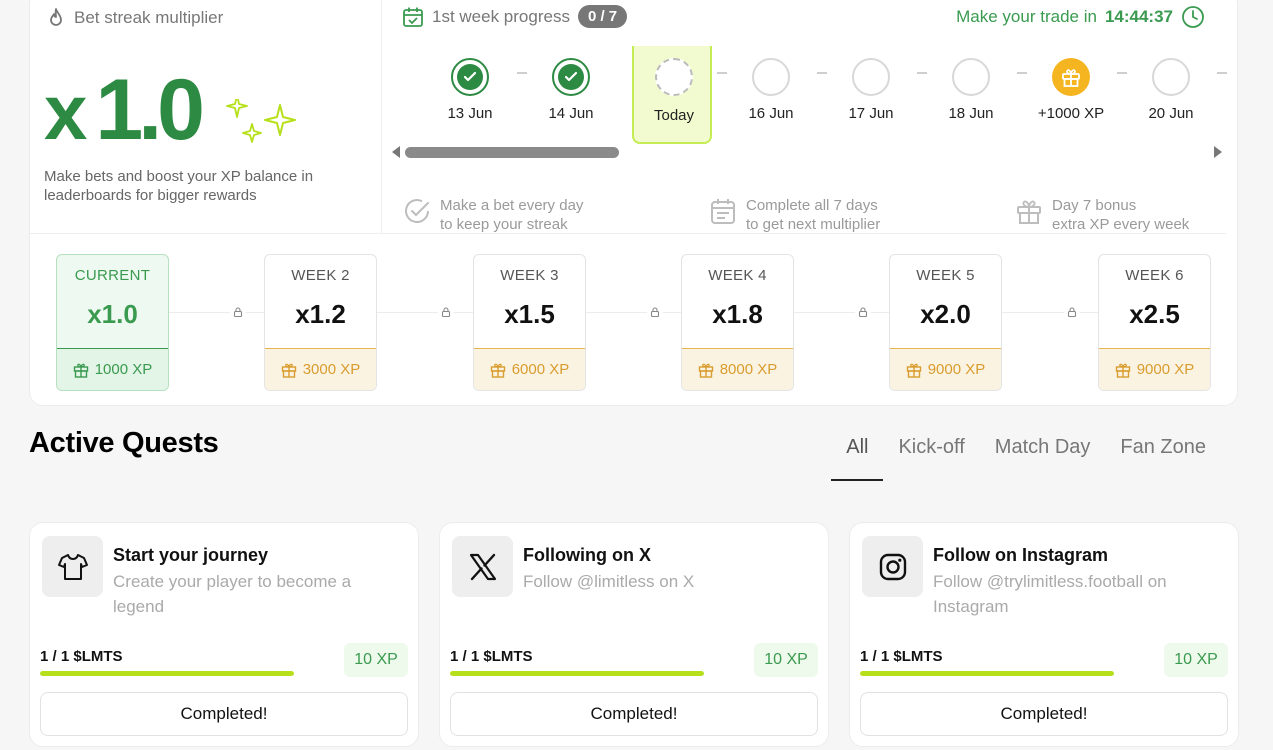 This screenshot has width=1273, height=750. I want to click on streak-title-text: Bet streak multiplier, so click(149, 17).